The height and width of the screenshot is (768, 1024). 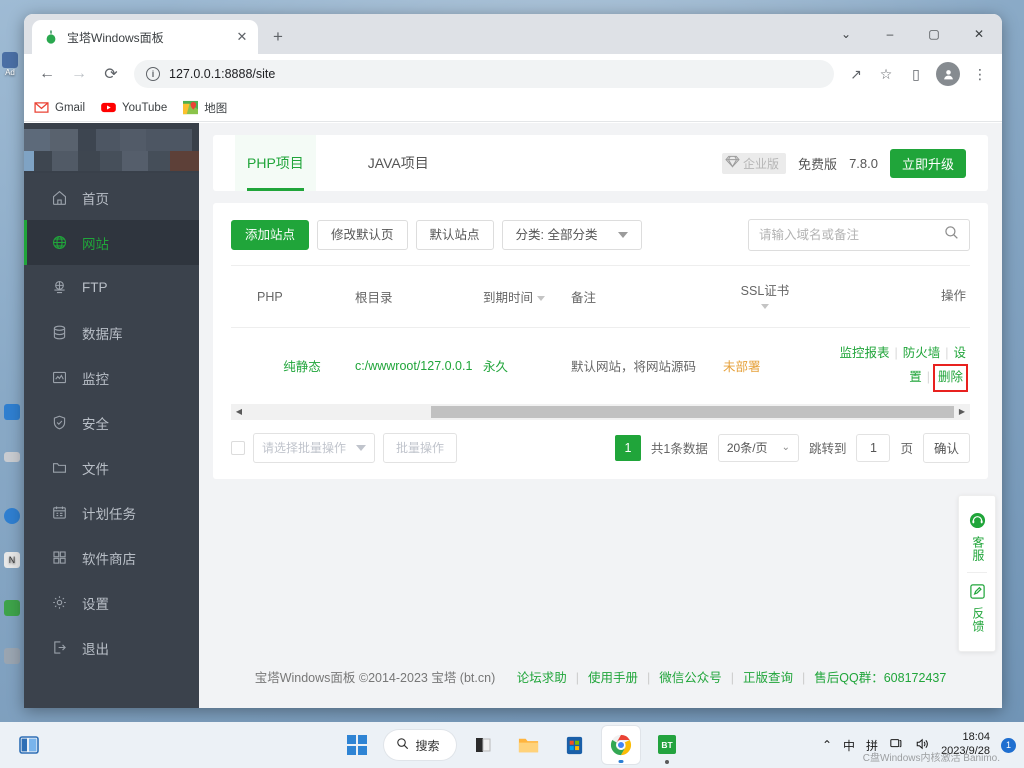 What do you see at coordinates (761, 163) in the screenshot?
I see `enterprise-label: 企业版` at bounding box center [761, 163].